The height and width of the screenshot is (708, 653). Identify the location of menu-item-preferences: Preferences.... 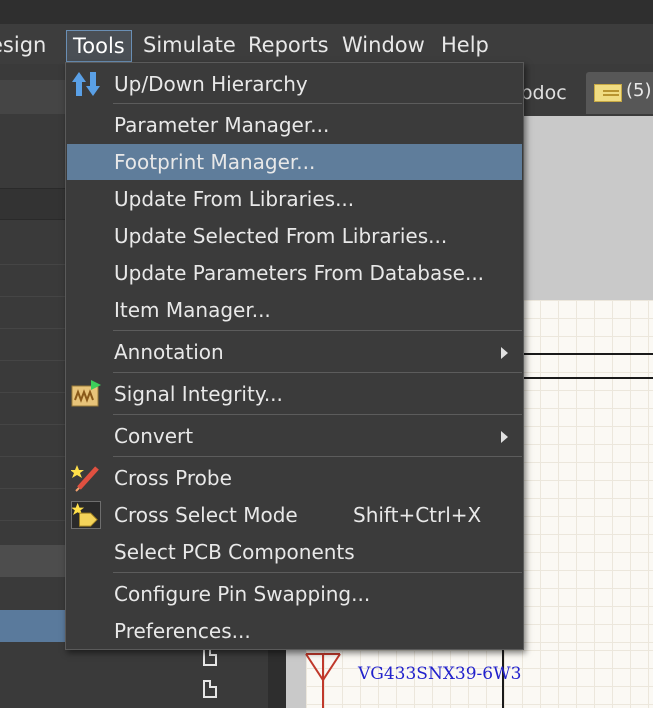
(294, 631).